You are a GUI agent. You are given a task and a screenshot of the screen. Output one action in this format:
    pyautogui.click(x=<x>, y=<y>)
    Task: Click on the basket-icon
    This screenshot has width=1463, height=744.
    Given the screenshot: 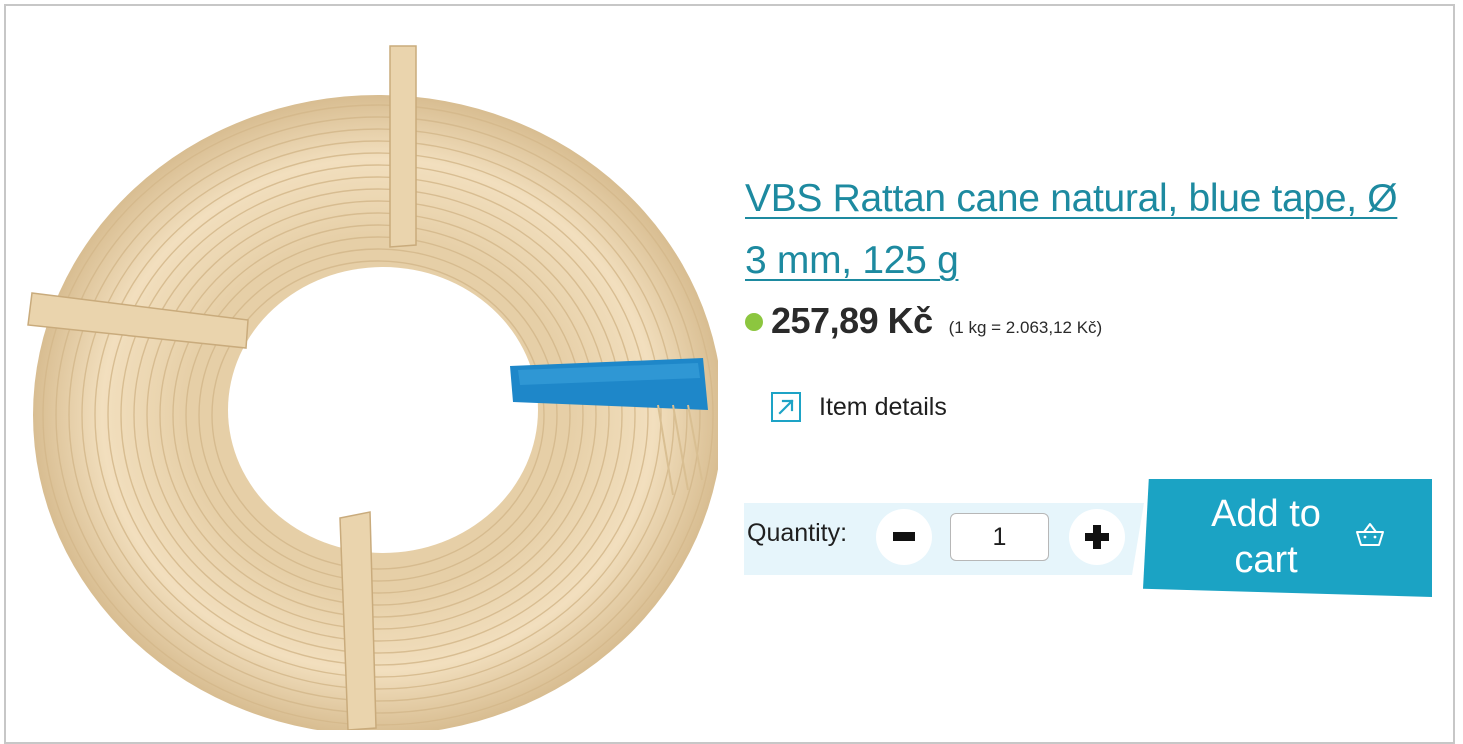 What is the action you would take?
    pyautogui.click(x=1370, y=534)
    